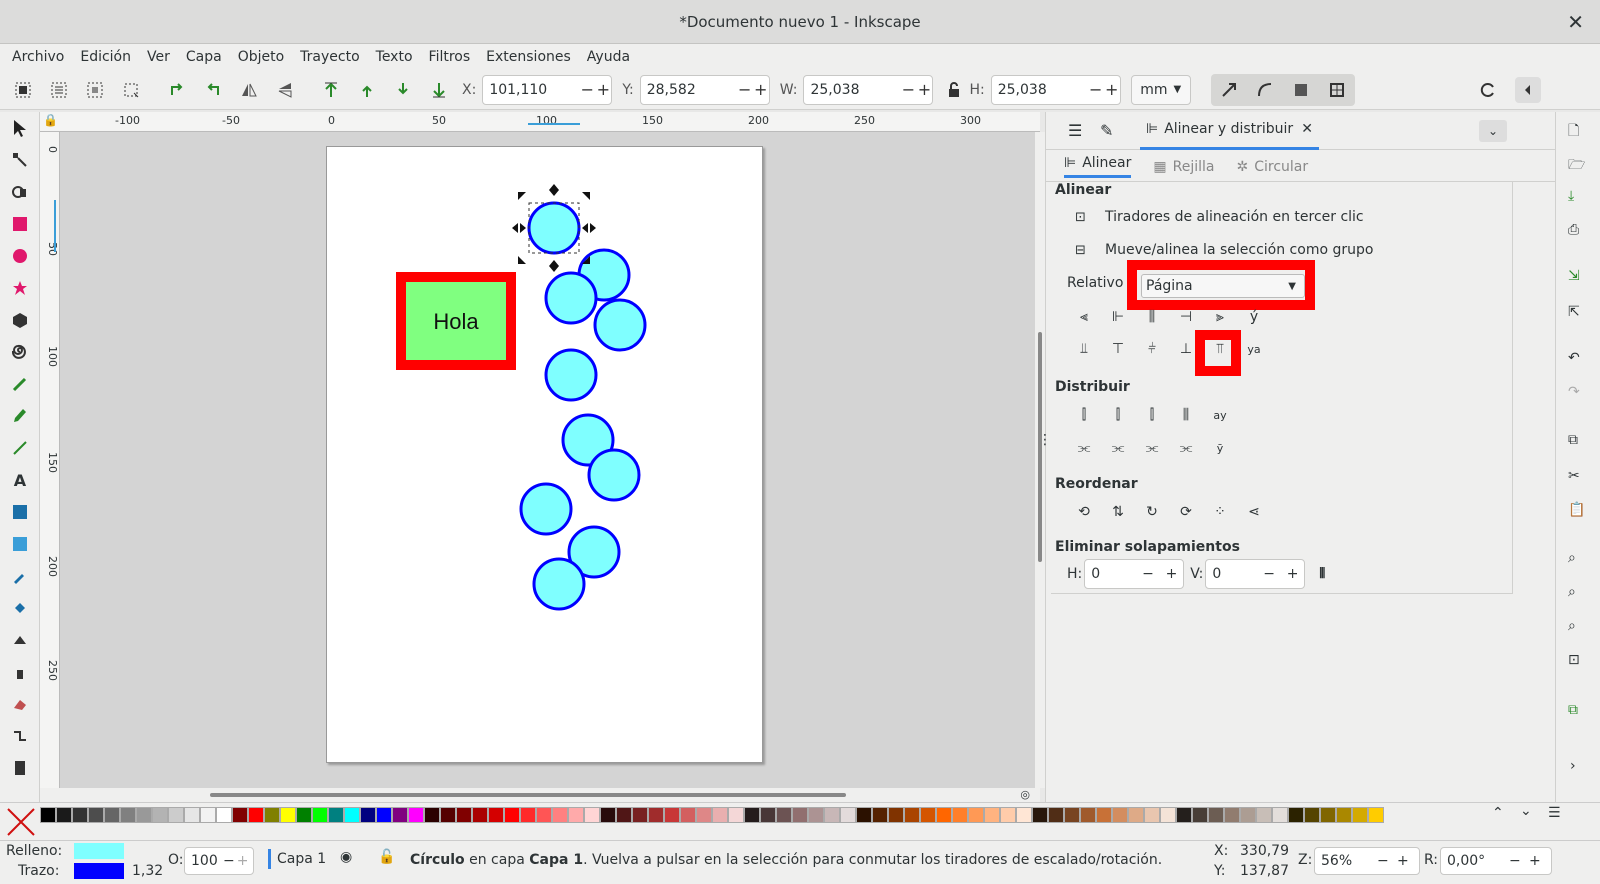 This screenshot has width=1600, height=884. Describe the element at coordinates (1254, 317) in the screenshot. I see `align-baseline-icon: ý` at that location.